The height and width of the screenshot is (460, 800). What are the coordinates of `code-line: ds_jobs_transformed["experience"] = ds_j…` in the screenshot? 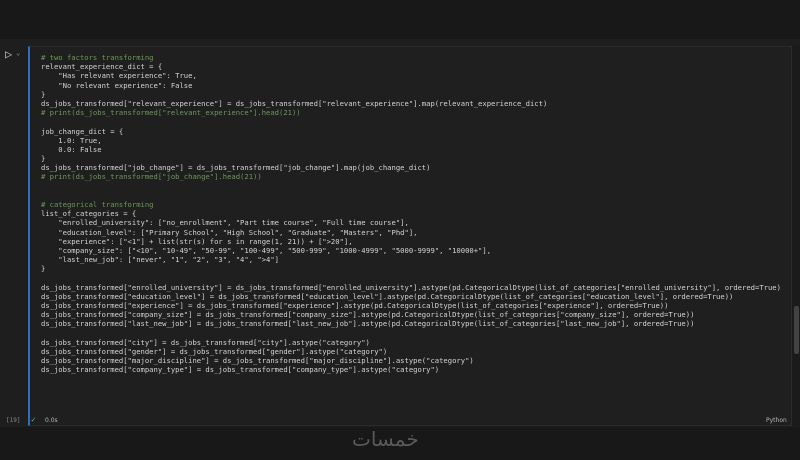 It's located at (355, 306).